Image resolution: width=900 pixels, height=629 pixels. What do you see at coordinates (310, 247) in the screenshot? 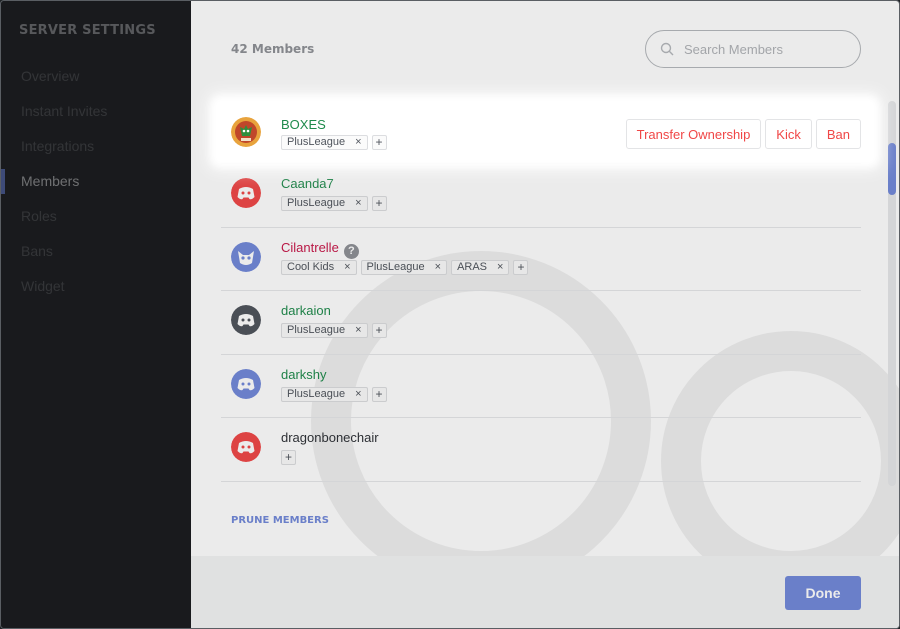
I see `member-name-text: Cilantrelle` at bounding box center [310, 247].